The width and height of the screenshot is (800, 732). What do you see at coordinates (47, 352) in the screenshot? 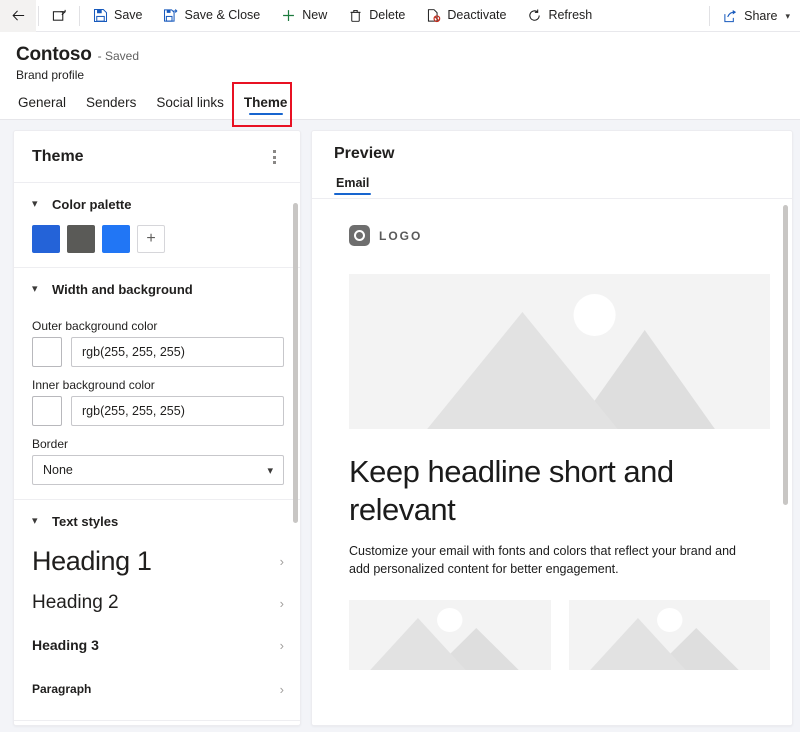
I see `outer-background-color-chip` at bounding box center [47, 352].